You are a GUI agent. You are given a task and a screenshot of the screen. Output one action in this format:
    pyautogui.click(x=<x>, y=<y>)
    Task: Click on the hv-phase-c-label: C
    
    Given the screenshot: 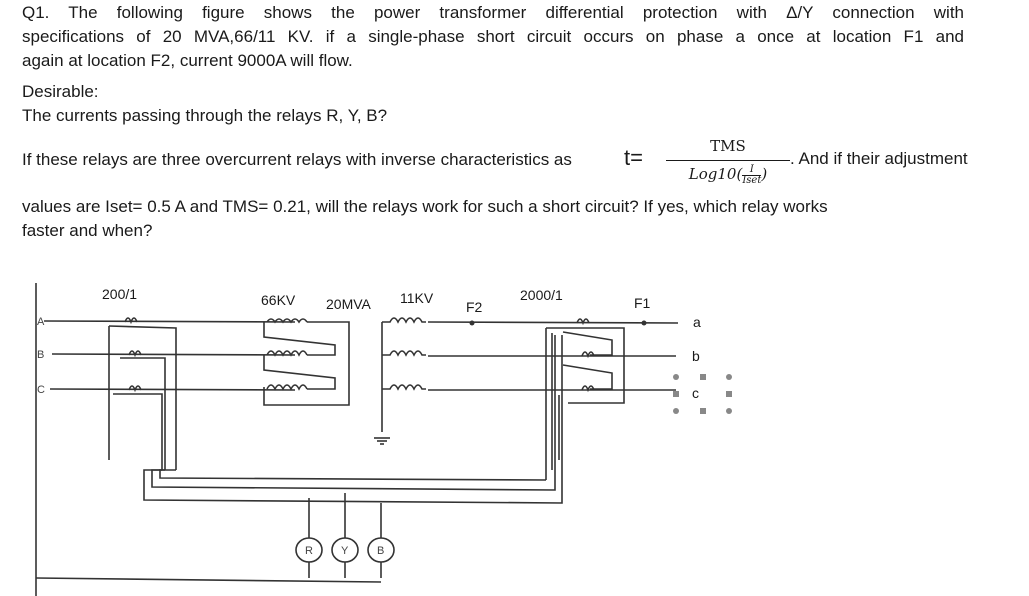 What is the action you would take?
    pyautogui.click(x=41, y=390)
    